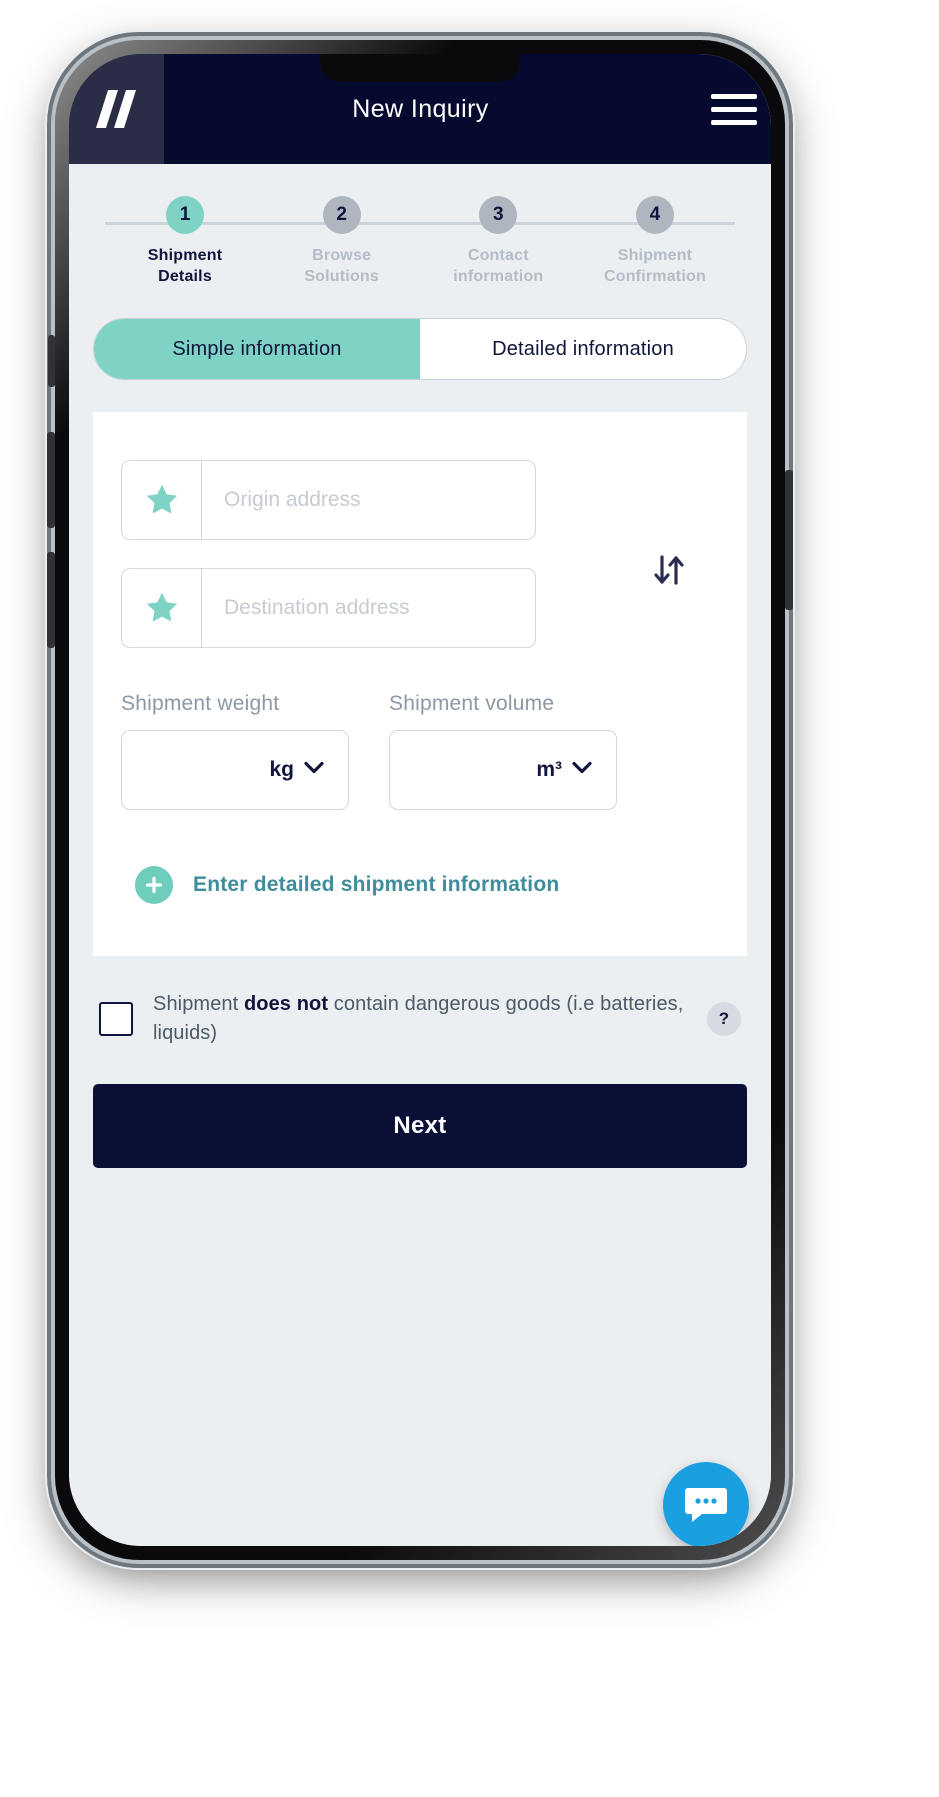 This screenshot has width=939, height=1797. Describe the element at coordinates (549, 769) in the screenshot. I see `volume-unit-value: m³` at that location.